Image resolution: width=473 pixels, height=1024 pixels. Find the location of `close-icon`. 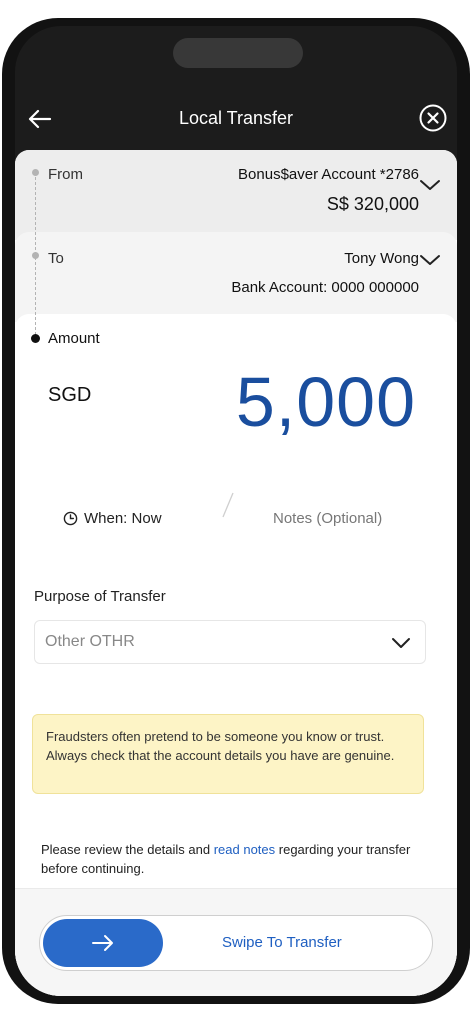

close-icon is located at coordinates (433, 118).